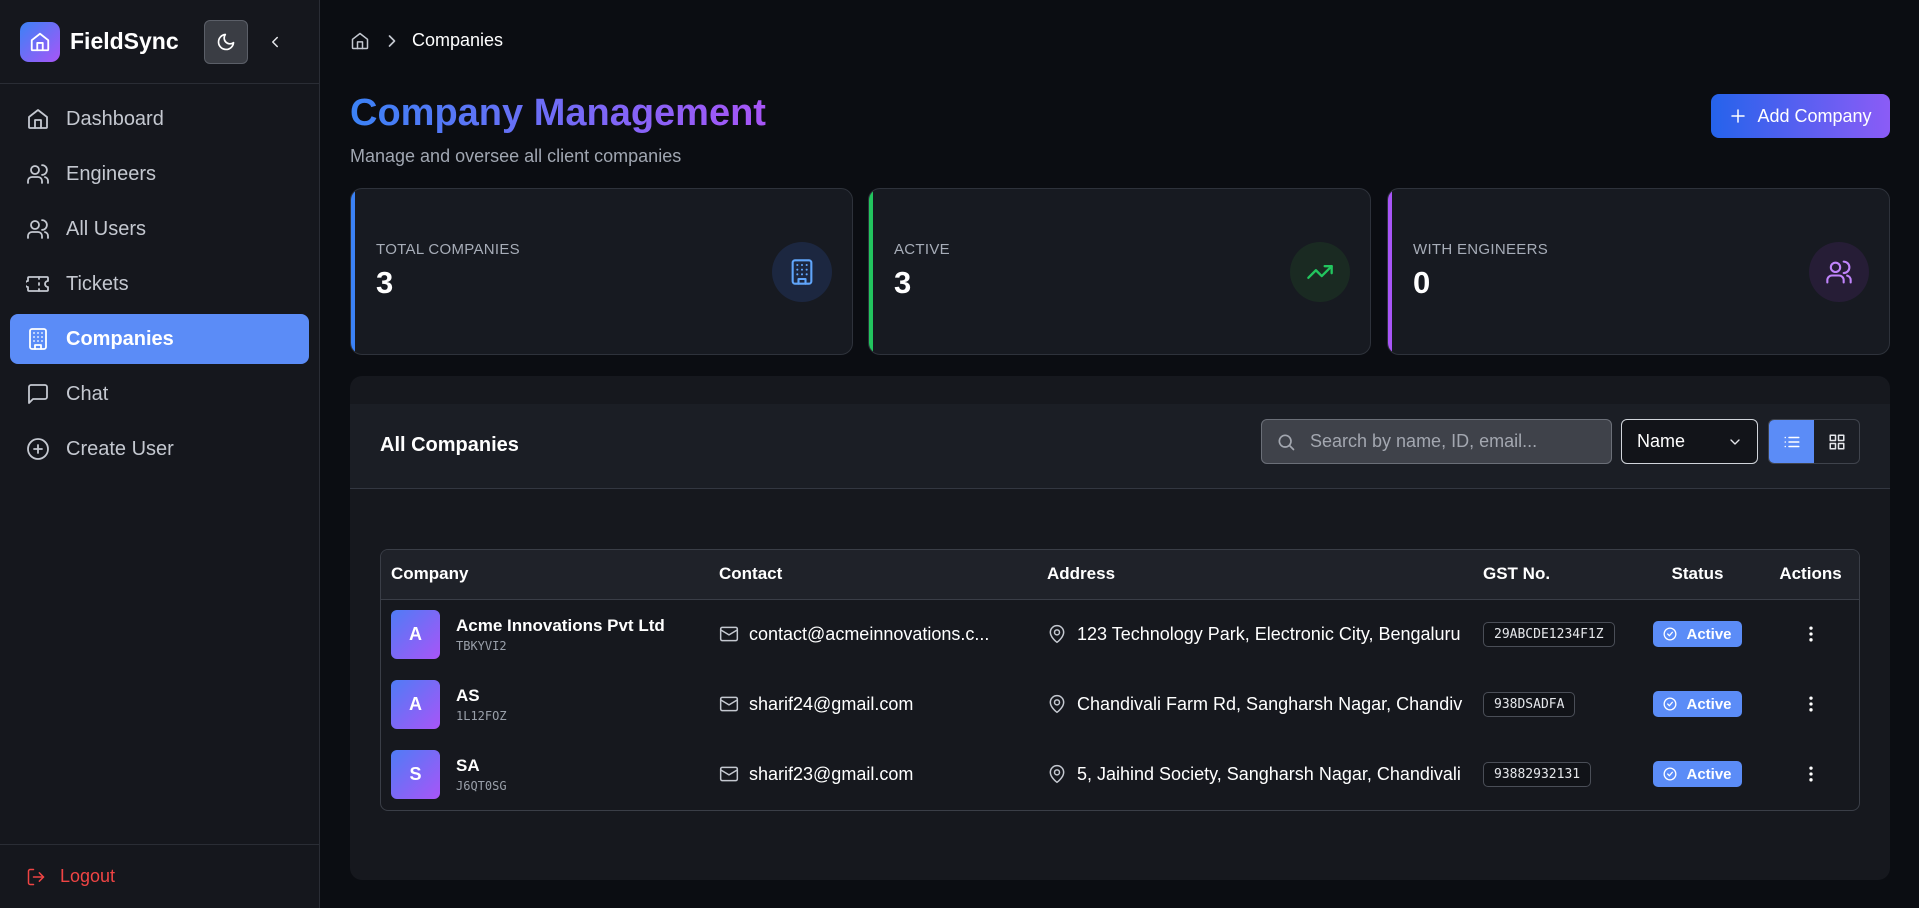 The width and height of the screenshot is (1919, 908). I want to click on chat-icon, so click(38, 394).